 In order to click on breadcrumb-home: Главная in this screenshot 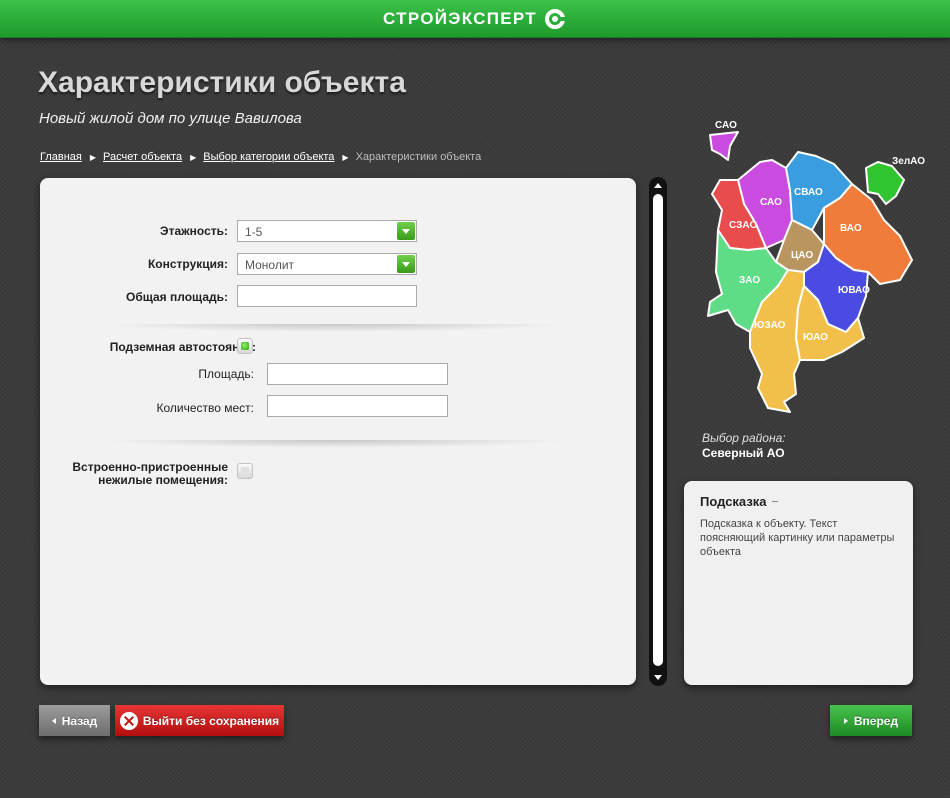, I will do `click(61, 157)`.